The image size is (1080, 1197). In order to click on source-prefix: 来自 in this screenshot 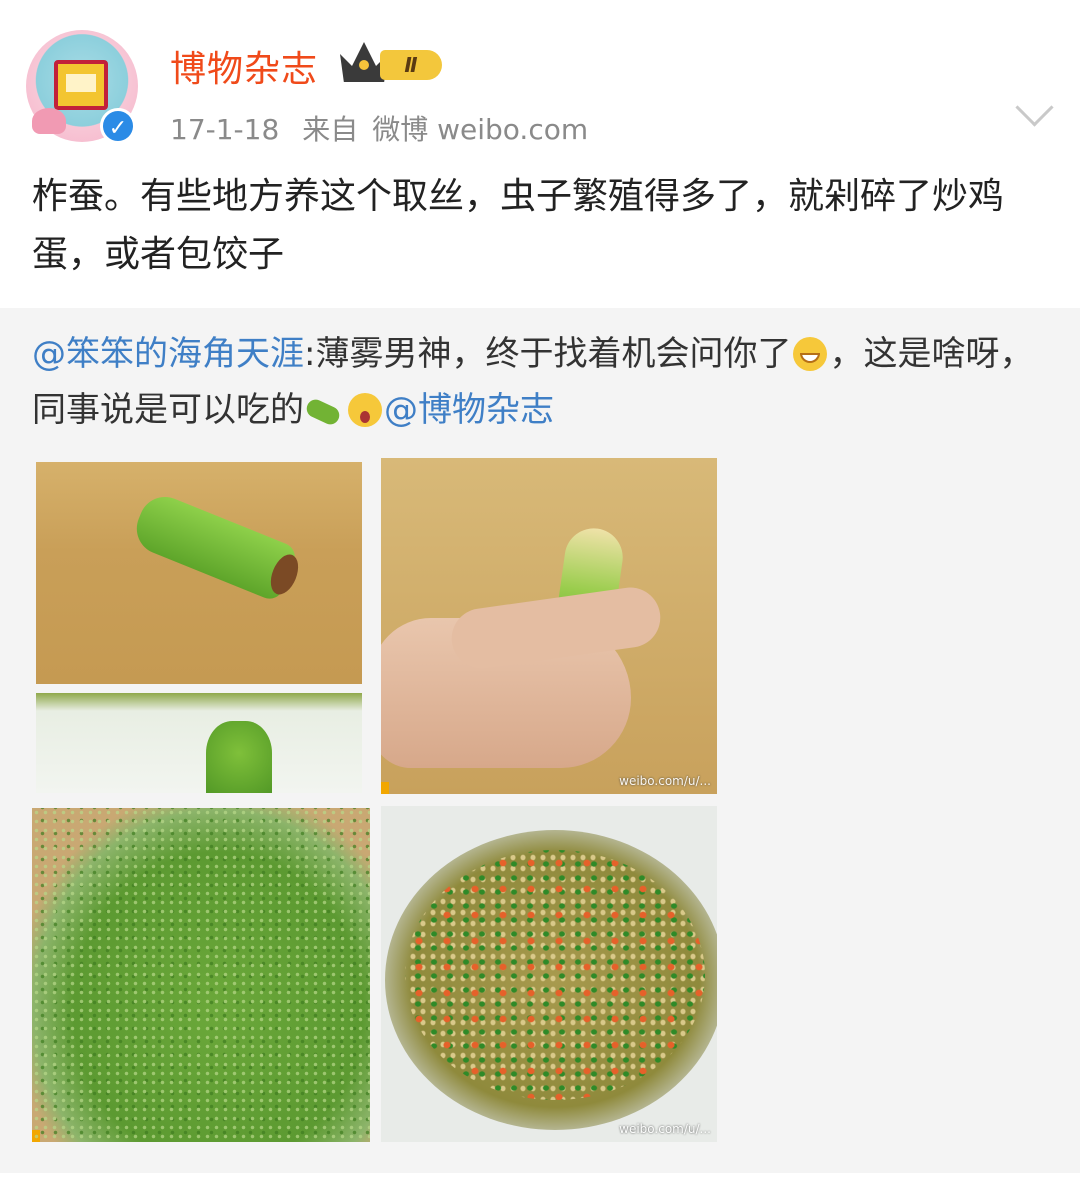, I will do `click(330, 129)`.